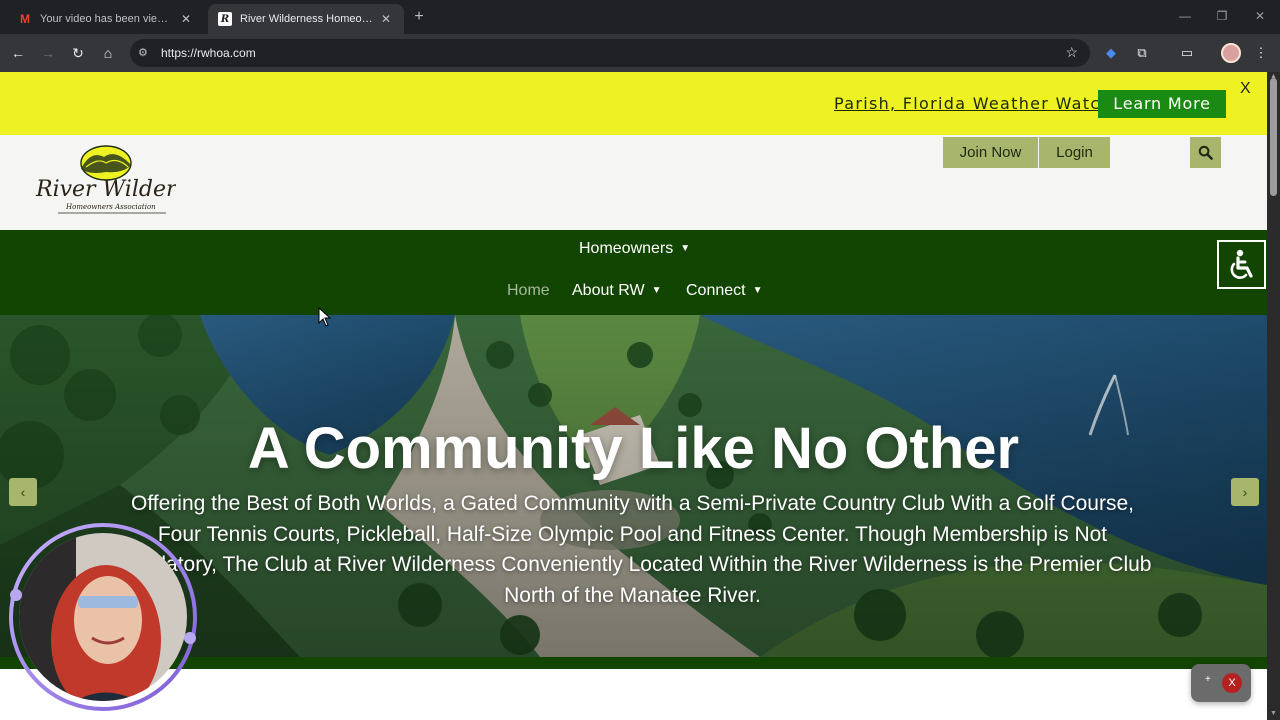 This screenshot has width=1280, height=720. Describe the element at coordinates (1162, 104) in the screenshot. I see `learn-more-button: Learn More` at that location.